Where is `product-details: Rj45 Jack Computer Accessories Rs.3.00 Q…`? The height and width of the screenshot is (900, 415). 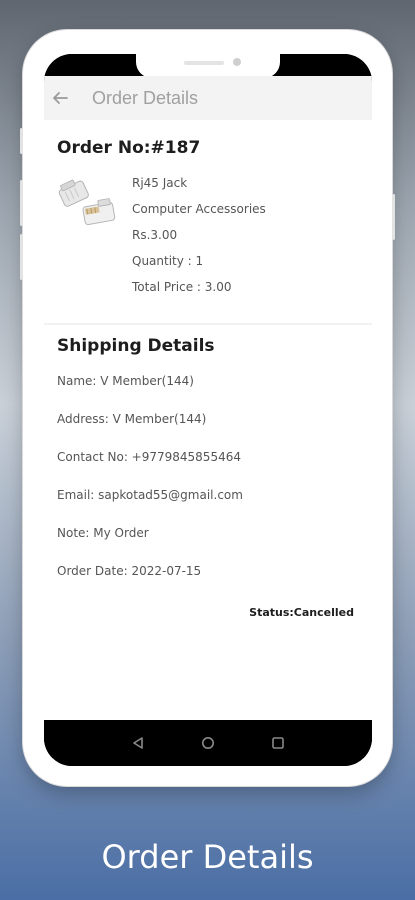 product-details: Rj45 Jack Computer Accessories Rs.3.00 Q… is located at coordinates (199, 239).